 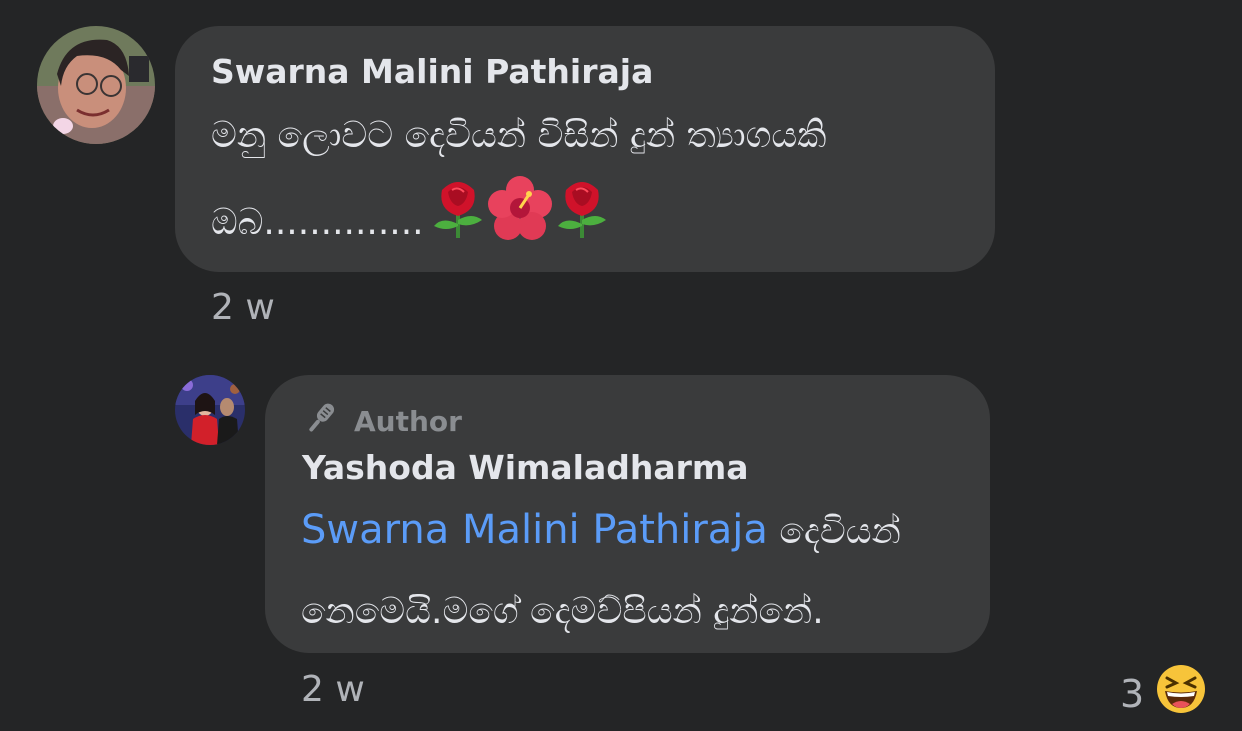 What do you see at coordinates (534, 530) in the screenshot?
I see `mention-link: Swarna Malini Pathiraja` at bounding box center [534, 530].